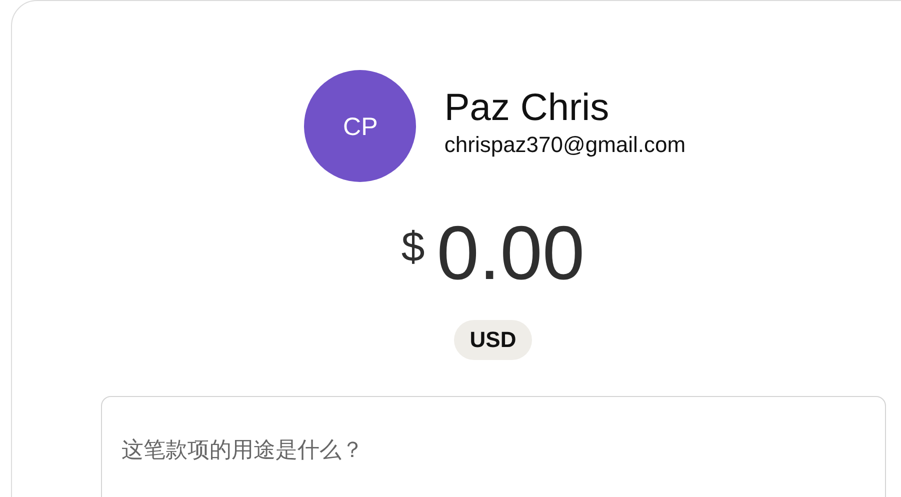  What do you see at coordinates (527, 108) in the screenshot?
I see `user-name: Paz Chris` at bounding box center [527, 108].